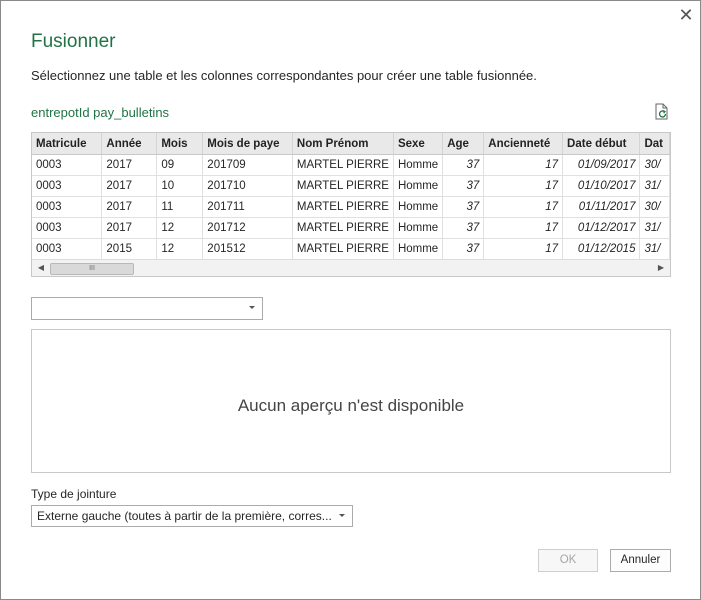 This screenshot has width=701, height=600. What do you see at coordinates (601, 249) in the screenshot?
I see `table-cell: 01/12/2015` at bounding box center [601, 249].